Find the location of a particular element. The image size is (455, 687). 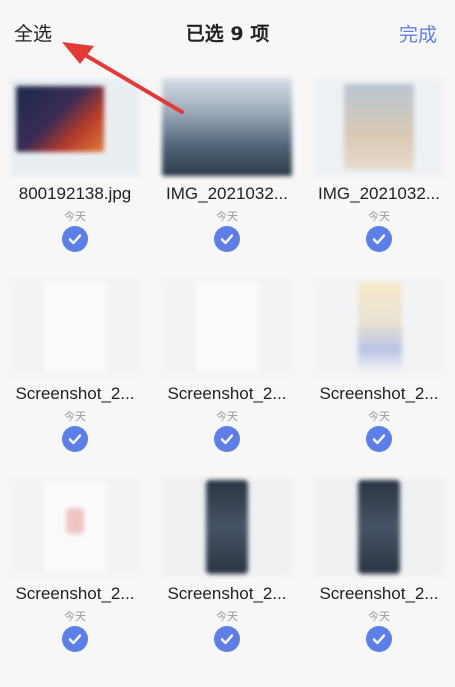

done-button: 完成 is located at coordinates (418, 33).